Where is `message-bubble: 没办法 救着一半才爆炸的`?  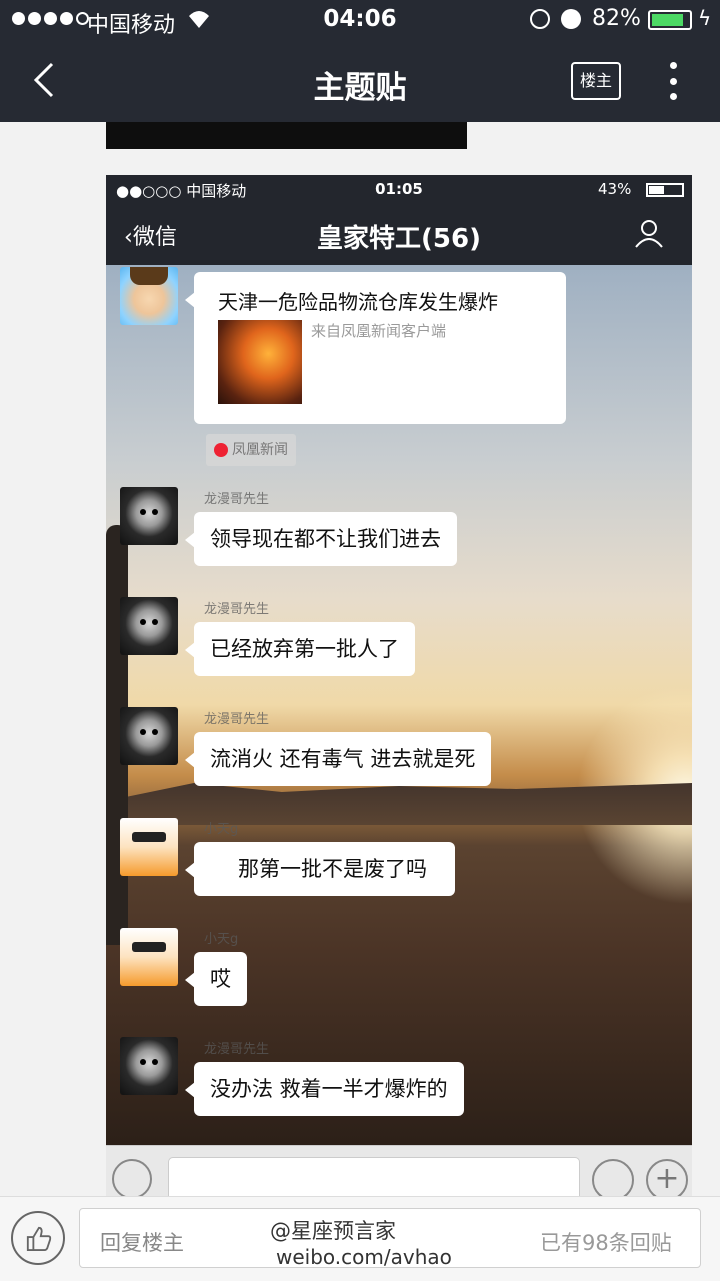 message-bubble: 没办法 救着一半才爆炸的 is located at coordinates (324, 1089).